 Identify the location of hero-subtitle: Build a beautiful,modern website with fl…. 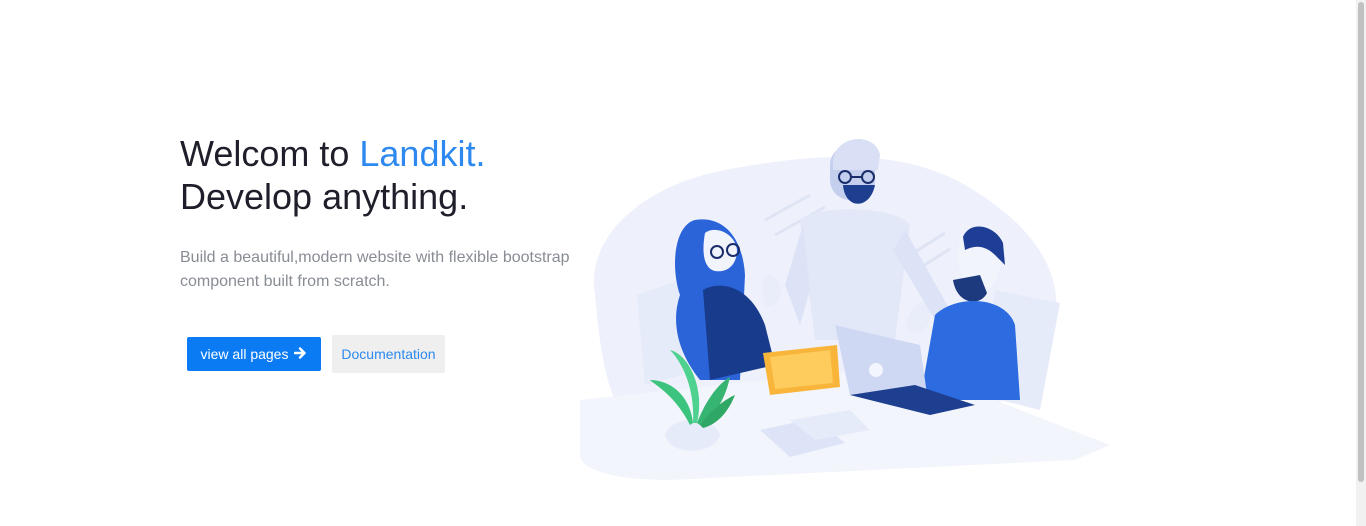
(375, 269).